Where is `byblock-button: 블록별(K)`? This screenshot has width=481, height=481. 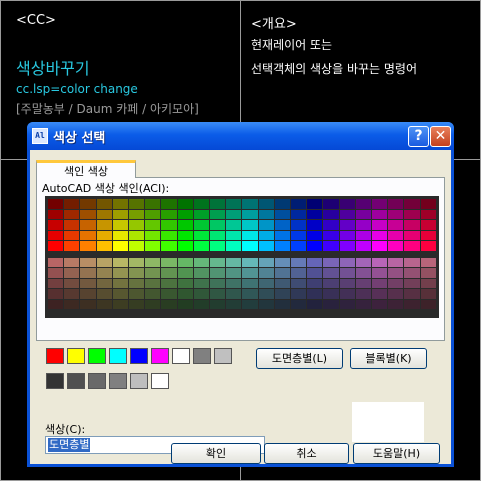
byblock-button: 블록별(K) is located at coordinates (388, 358).